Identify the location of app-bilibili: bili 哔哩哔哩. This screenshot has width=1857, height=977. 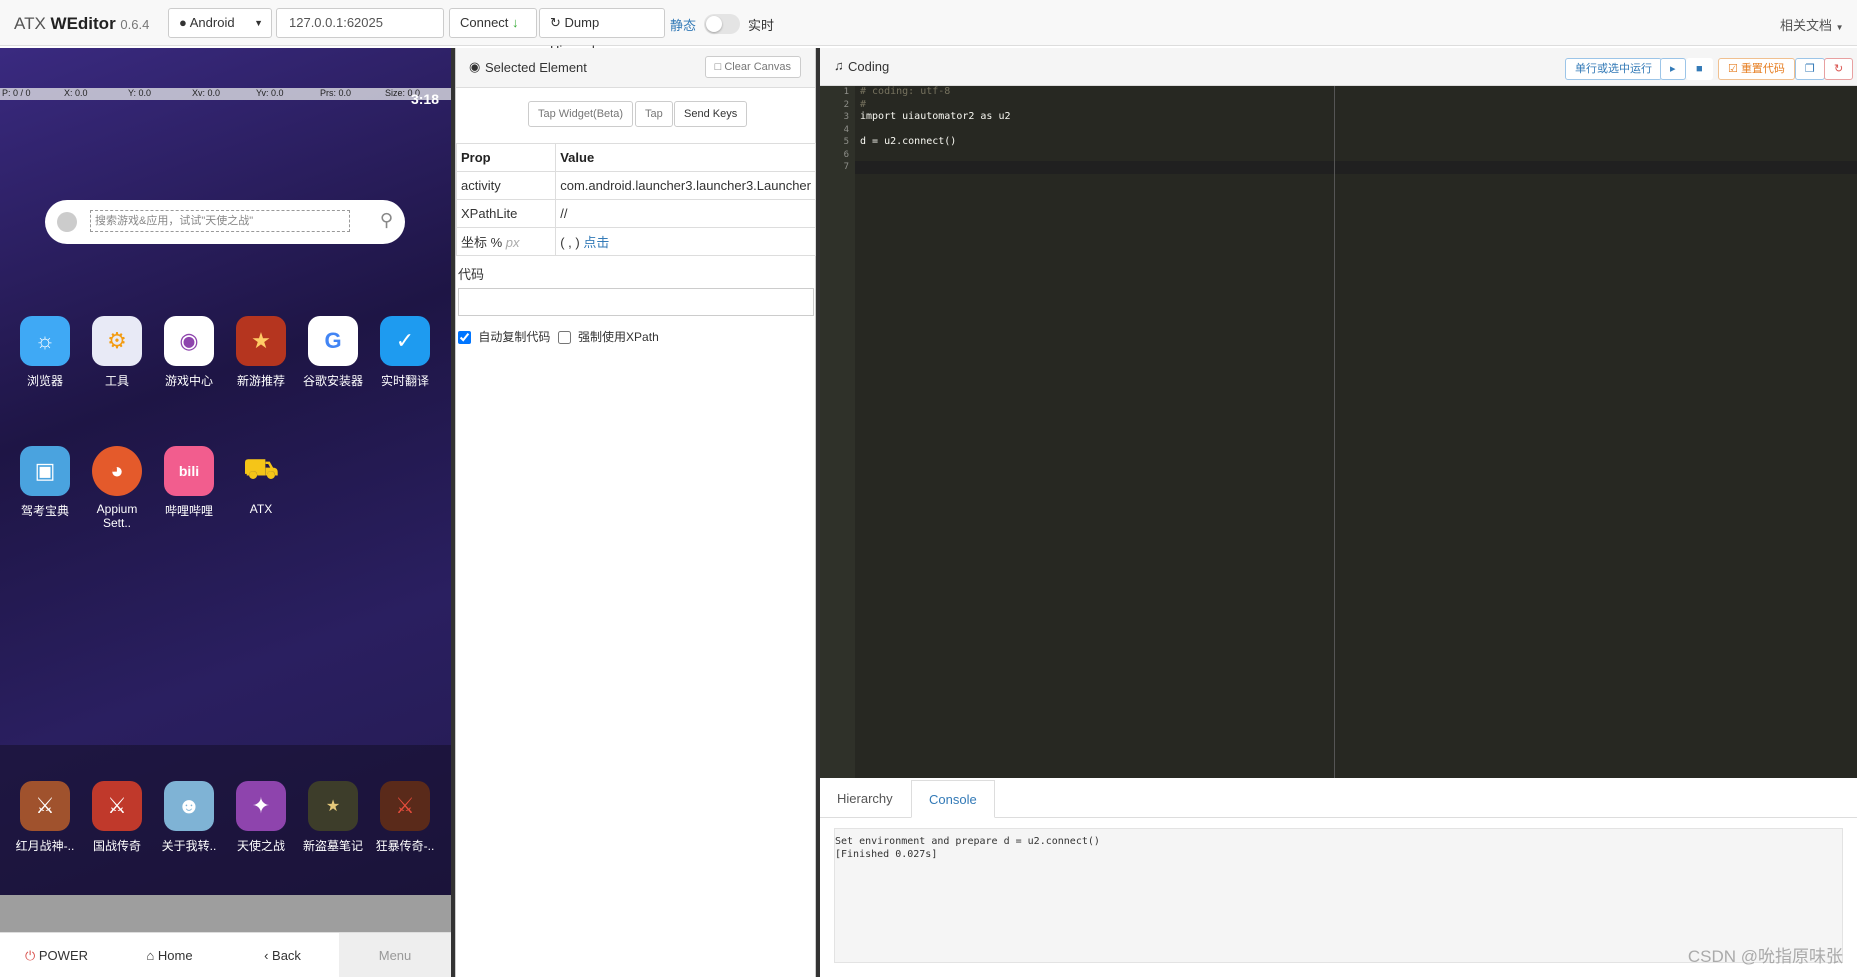
(189, 482).